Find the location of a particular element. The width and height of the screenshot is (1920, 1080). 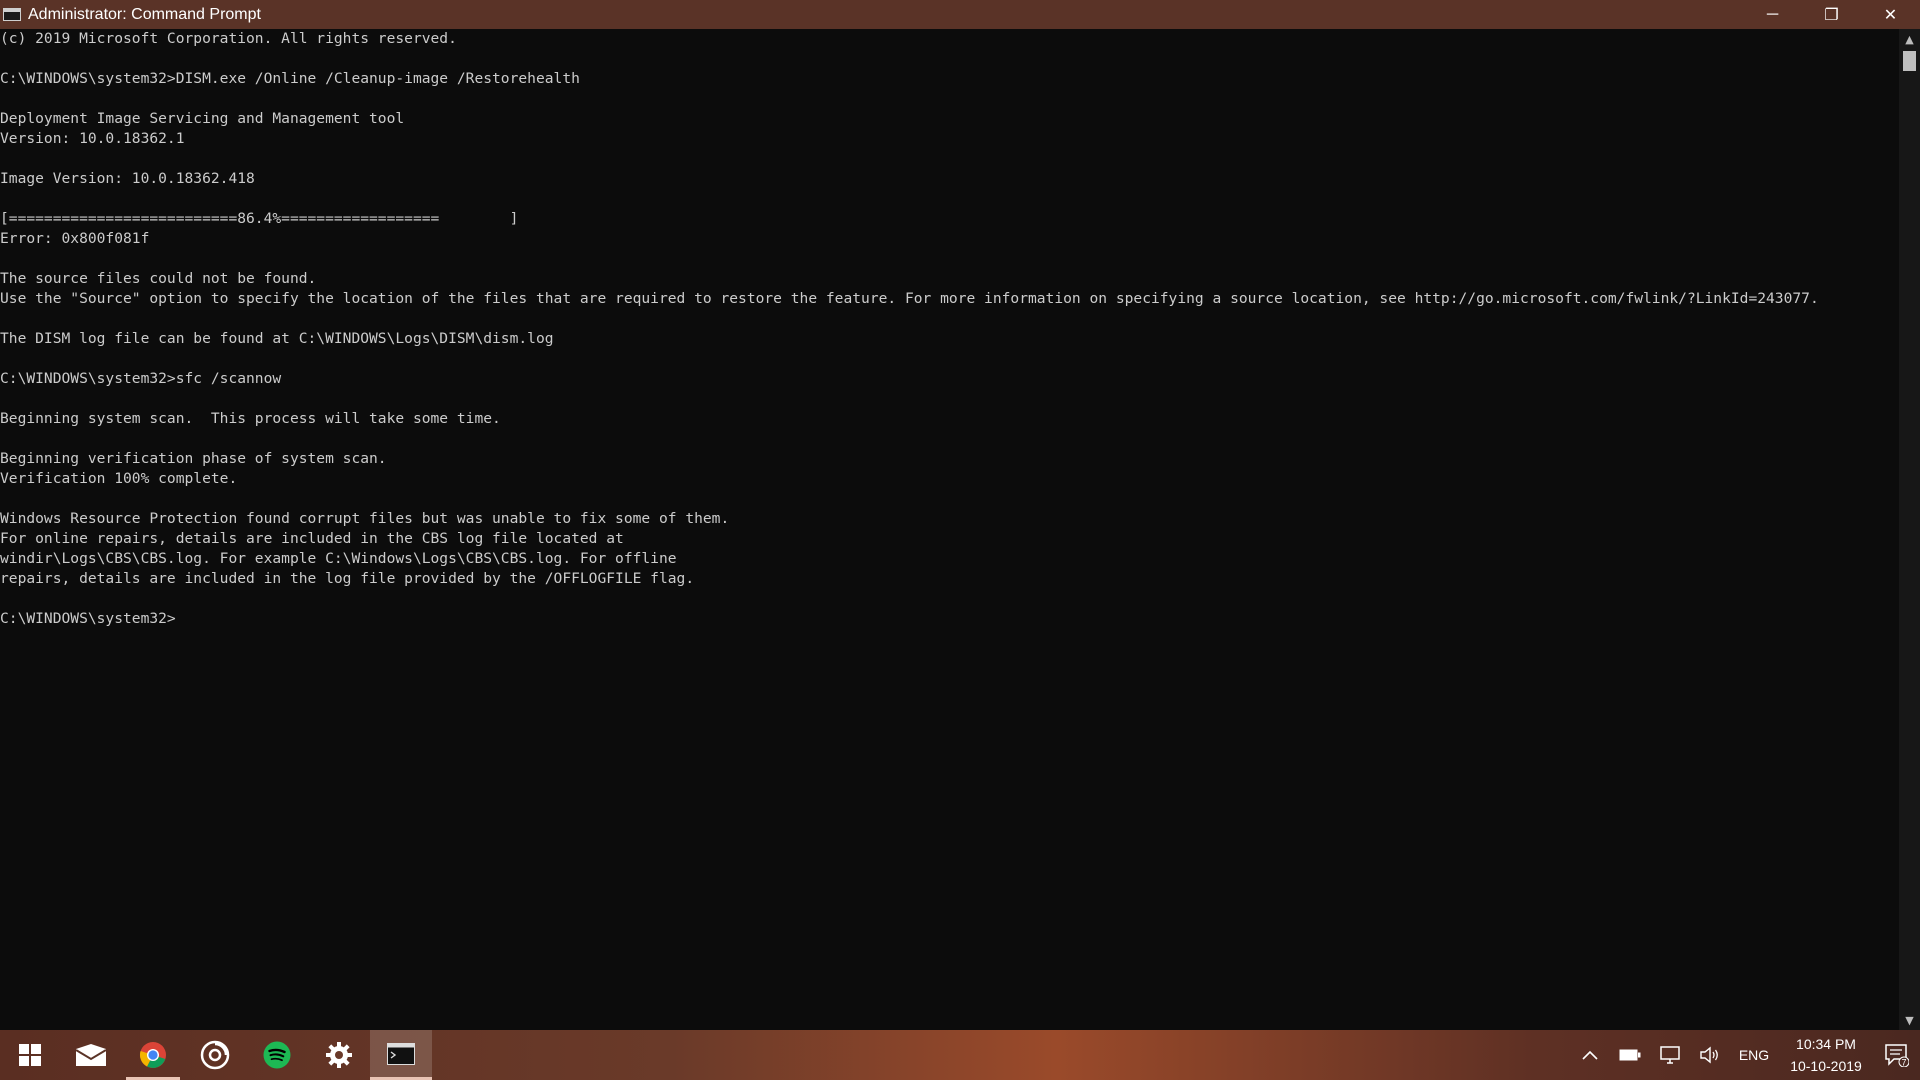

console-line: Error: 0x800f081f is located at coordinates (75, 238).